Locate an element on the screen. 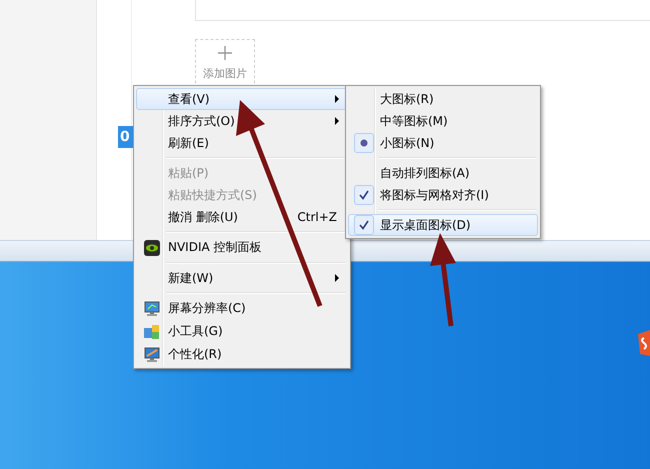  personalize-icon is located at coordinates (152, 354).